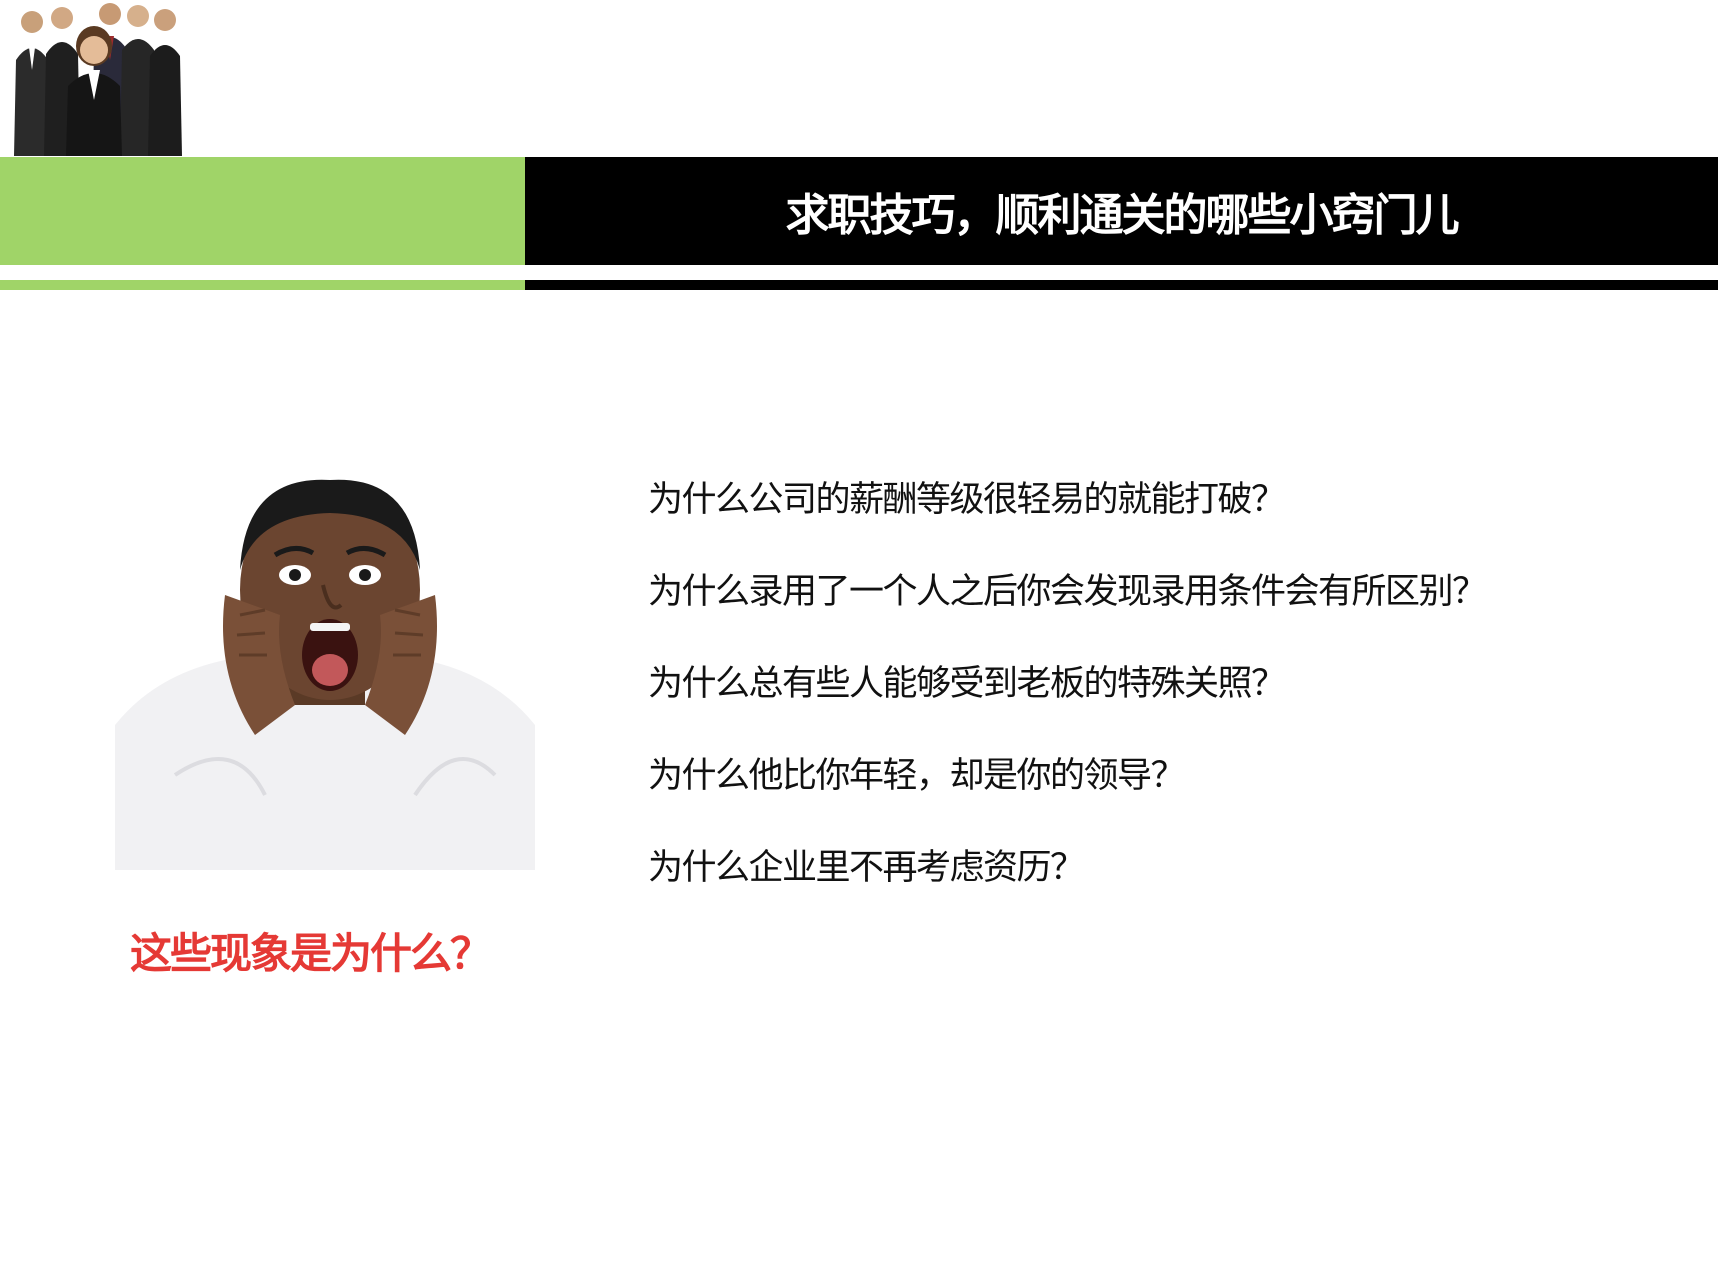 The width and height of the screenshot is (1718, 1280). What do you see at coordinates (866, 868) in the screenshot?
I see `question-item: 为什么企业里不再考虑资历？` at bounding box center [866, 868].